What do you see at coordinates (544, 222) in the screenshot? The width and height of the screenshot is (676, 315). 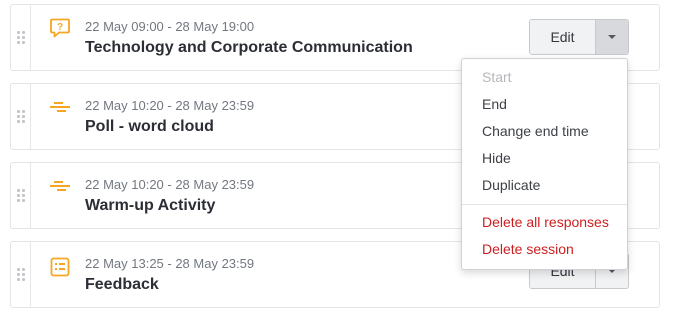 I see `menu-item-delete-all-responses: Delete all responses` at bounding box center [544, 222].